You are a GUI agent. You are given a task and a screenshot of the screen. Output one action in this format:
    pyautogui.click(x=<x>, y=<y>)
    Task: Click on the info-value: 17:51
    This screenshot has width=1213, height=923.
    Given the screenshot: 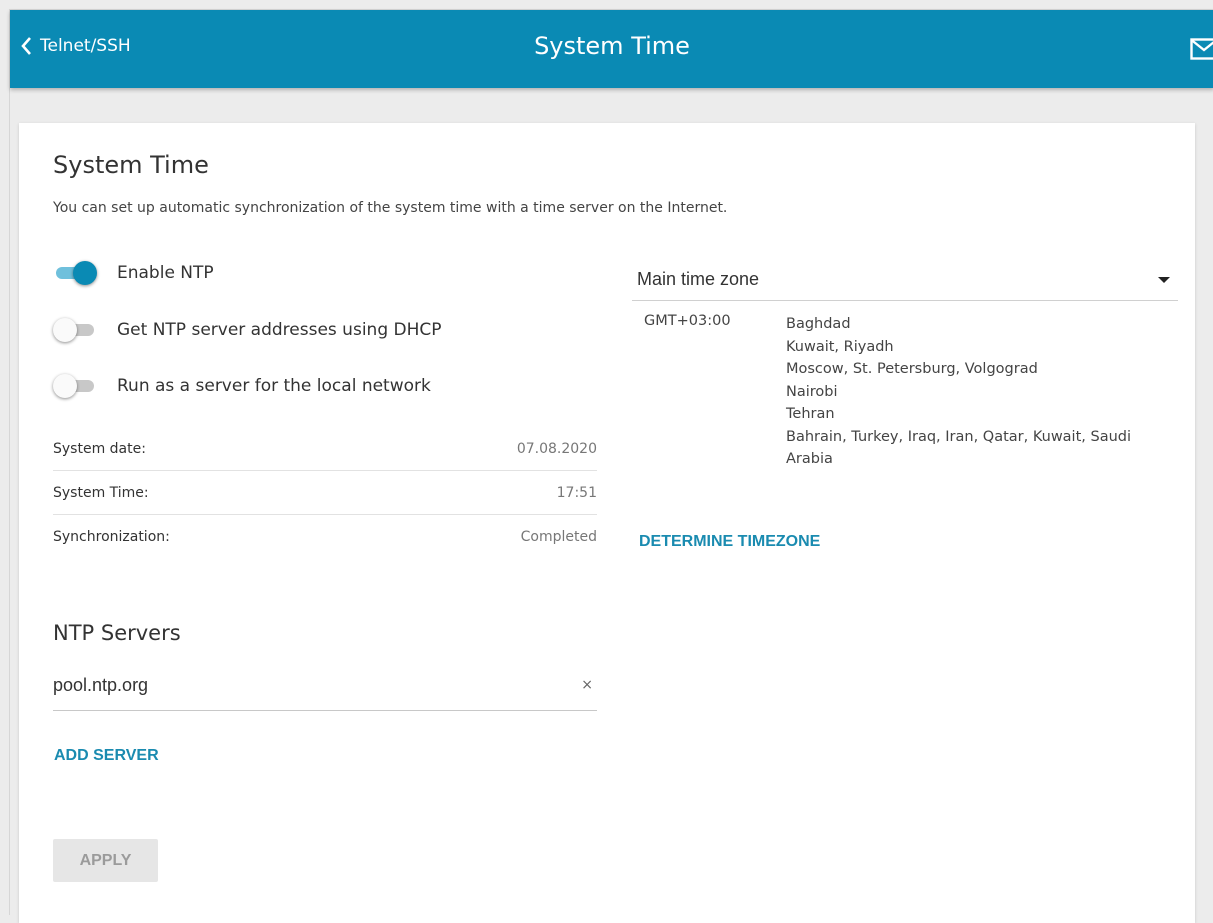 What is the action you would take?
    pyautogui.click(x=577, y=493)
    